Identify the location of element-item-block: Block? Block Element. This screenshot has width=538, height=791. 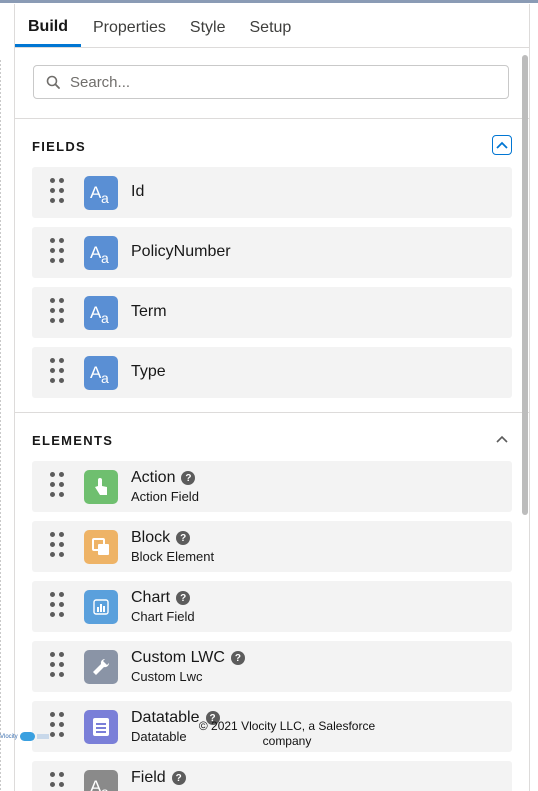
(272, 546).